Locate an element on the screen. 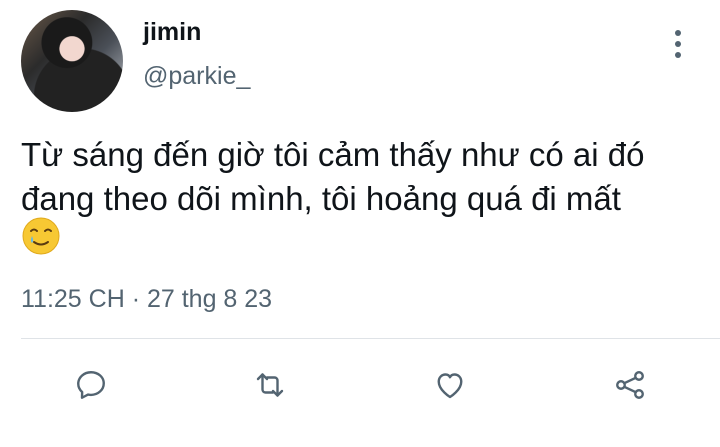 This screenshot has height=447, width=720. reply-icon is located at coordinates (91, 385).